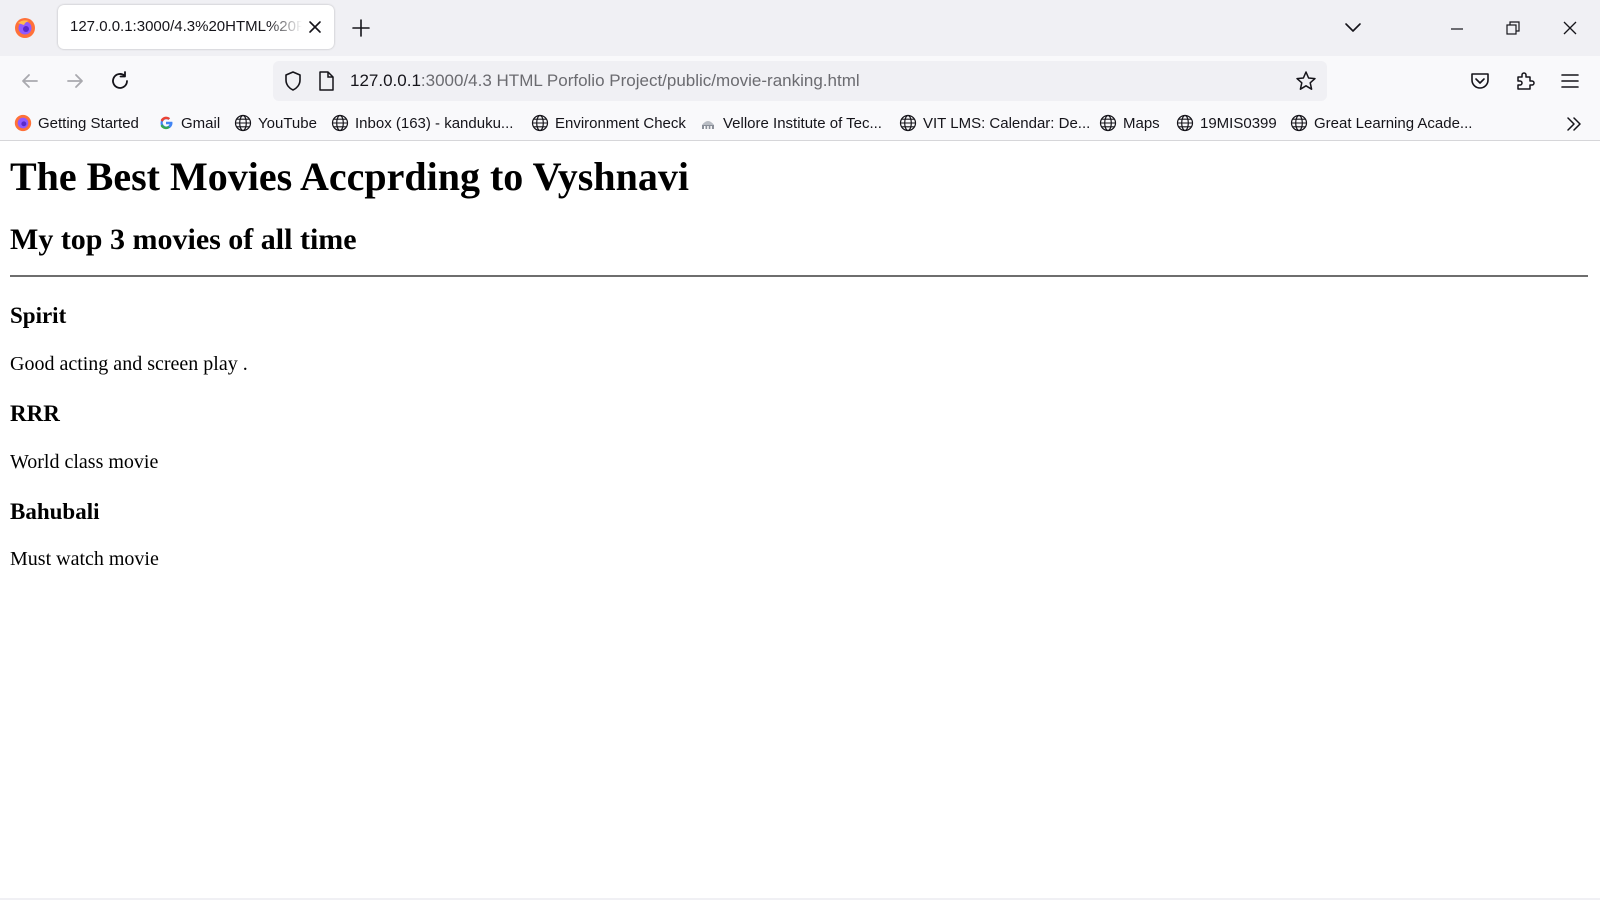 This screenshot has height=900, width=1600. Describe the element at coordinates (166, 123) in the screenshot. I see `google-icon` at that location.